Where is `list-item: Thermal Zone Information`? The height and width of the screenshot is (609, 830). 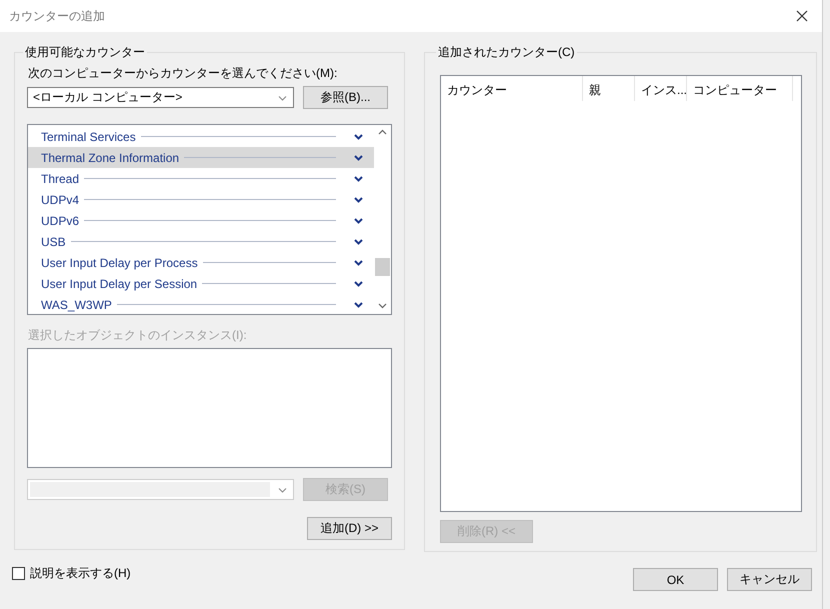 list-item: Thermal Zone Information is located at coordinates (201, 157).